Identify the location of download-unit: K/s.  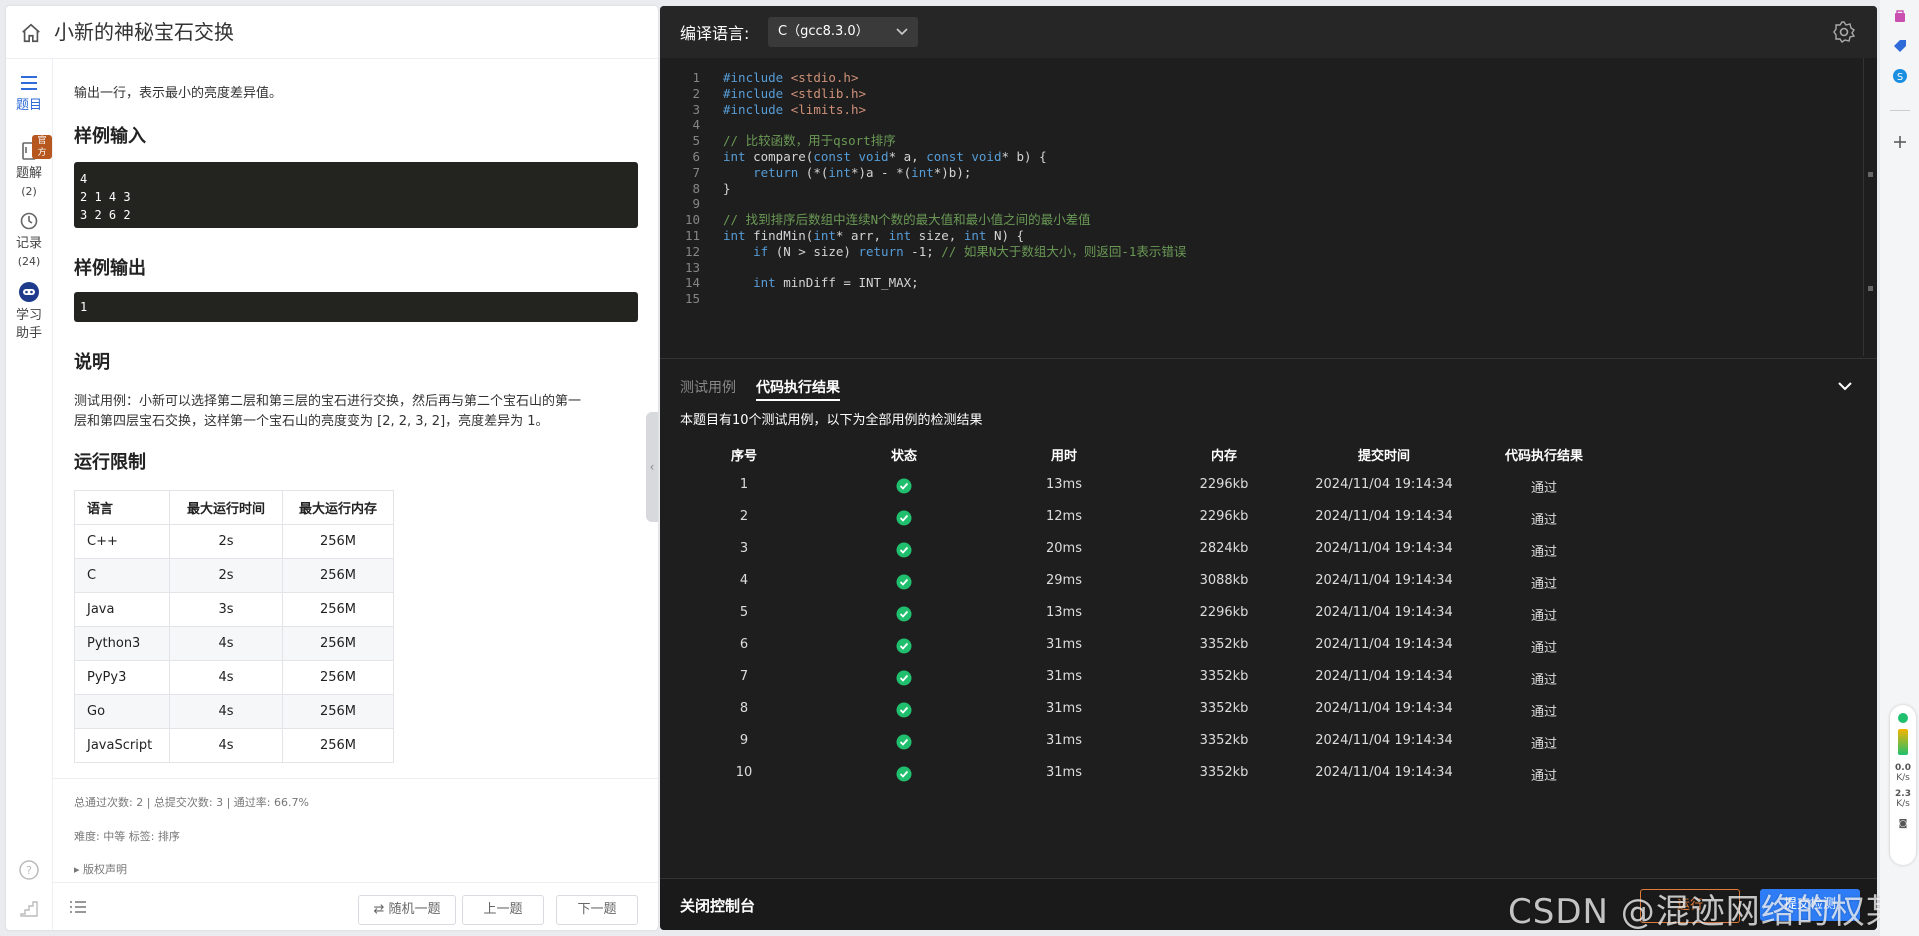
(1903, 804).